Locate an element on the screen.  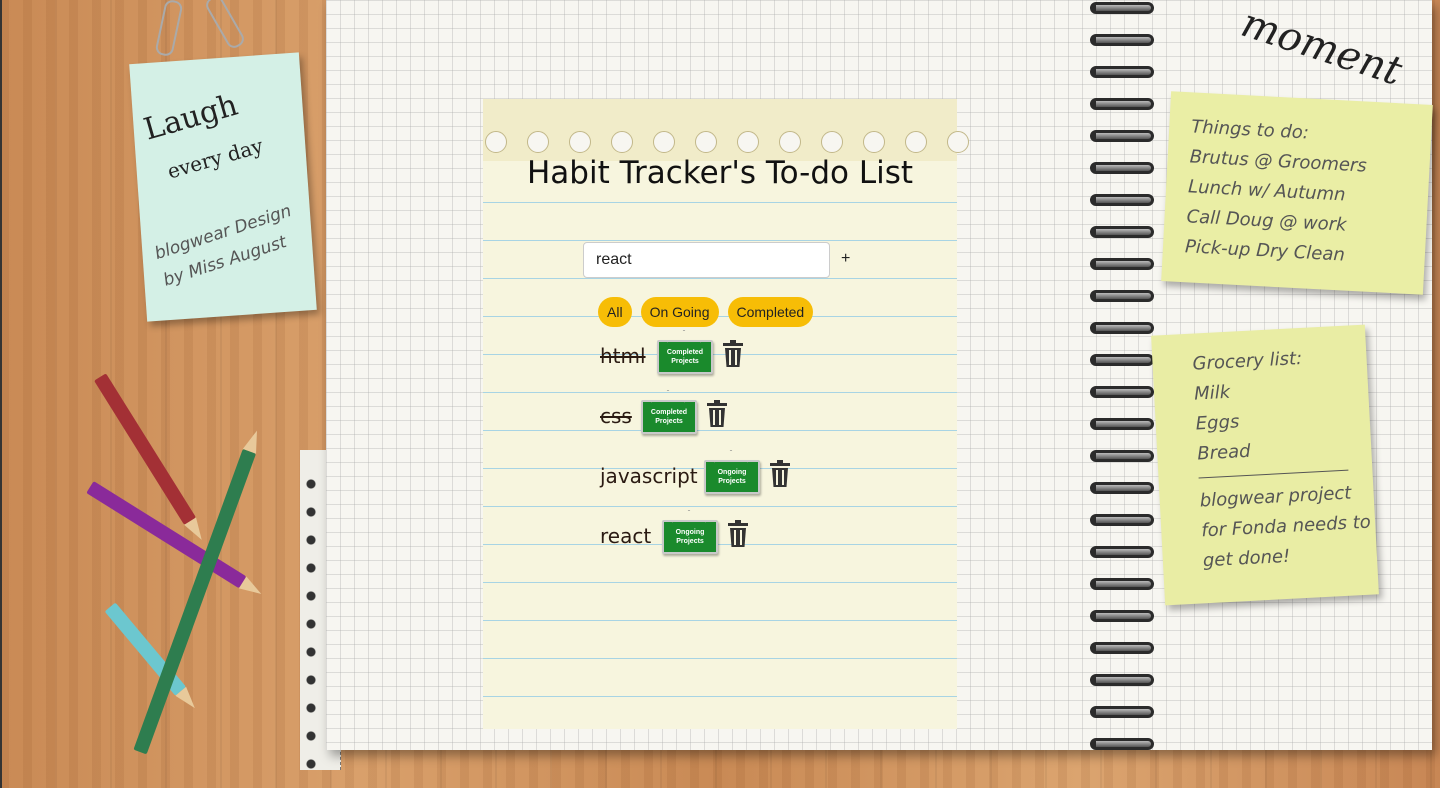
filter-all-button: All is located at coordinates (615, 312).